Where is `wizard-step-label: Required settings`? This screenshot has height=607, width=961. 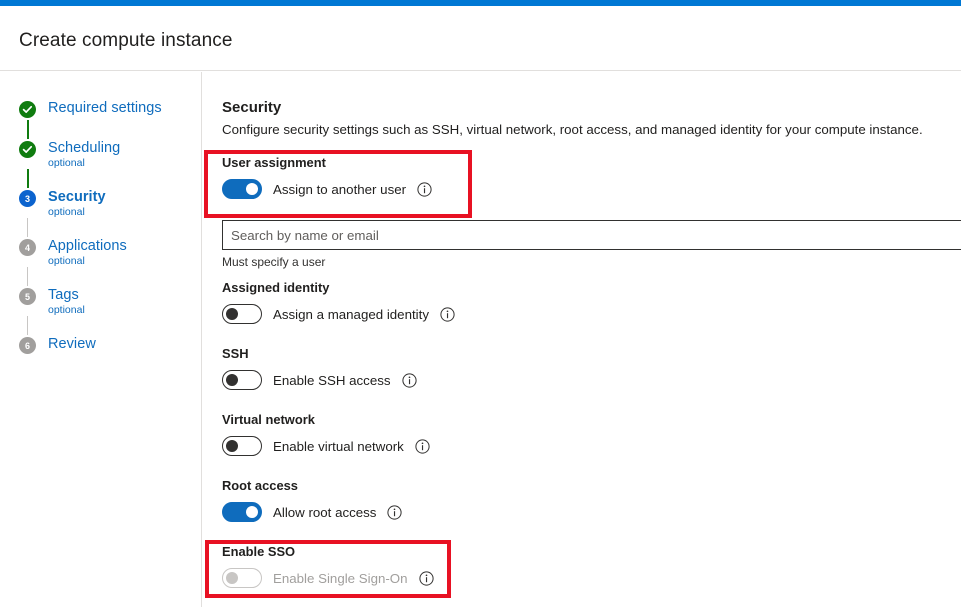 wizard-step-label: Required settings is located at coordinates (105, 108).